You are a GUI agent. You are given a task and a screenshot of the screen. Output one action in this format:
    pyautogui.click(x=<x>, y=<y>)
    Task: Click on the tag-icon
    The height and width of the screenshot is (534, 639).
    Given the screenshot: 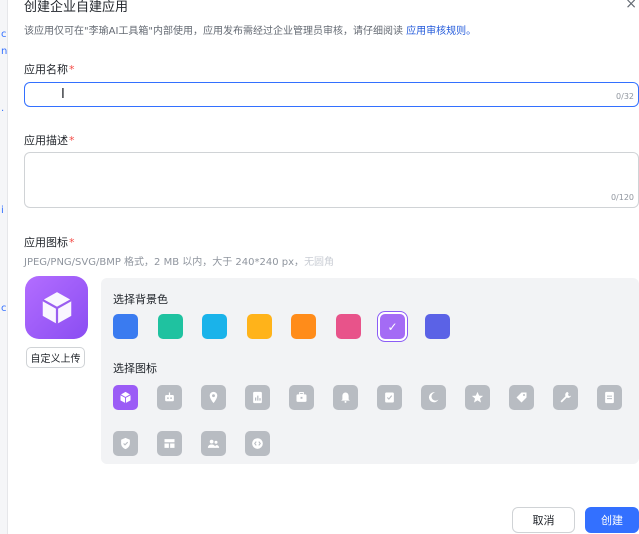 What is the action you would take?
    pyautogui.click(x=521, y=397)
    